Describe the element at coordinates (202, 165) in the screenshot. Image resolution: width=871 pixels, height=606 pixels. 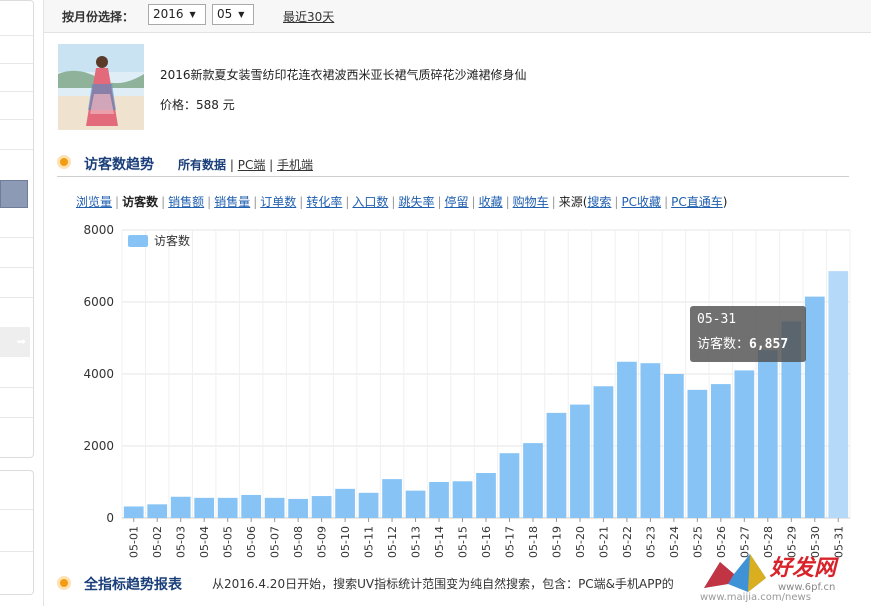
I see `tab-all-data: 所有数据` at that location.